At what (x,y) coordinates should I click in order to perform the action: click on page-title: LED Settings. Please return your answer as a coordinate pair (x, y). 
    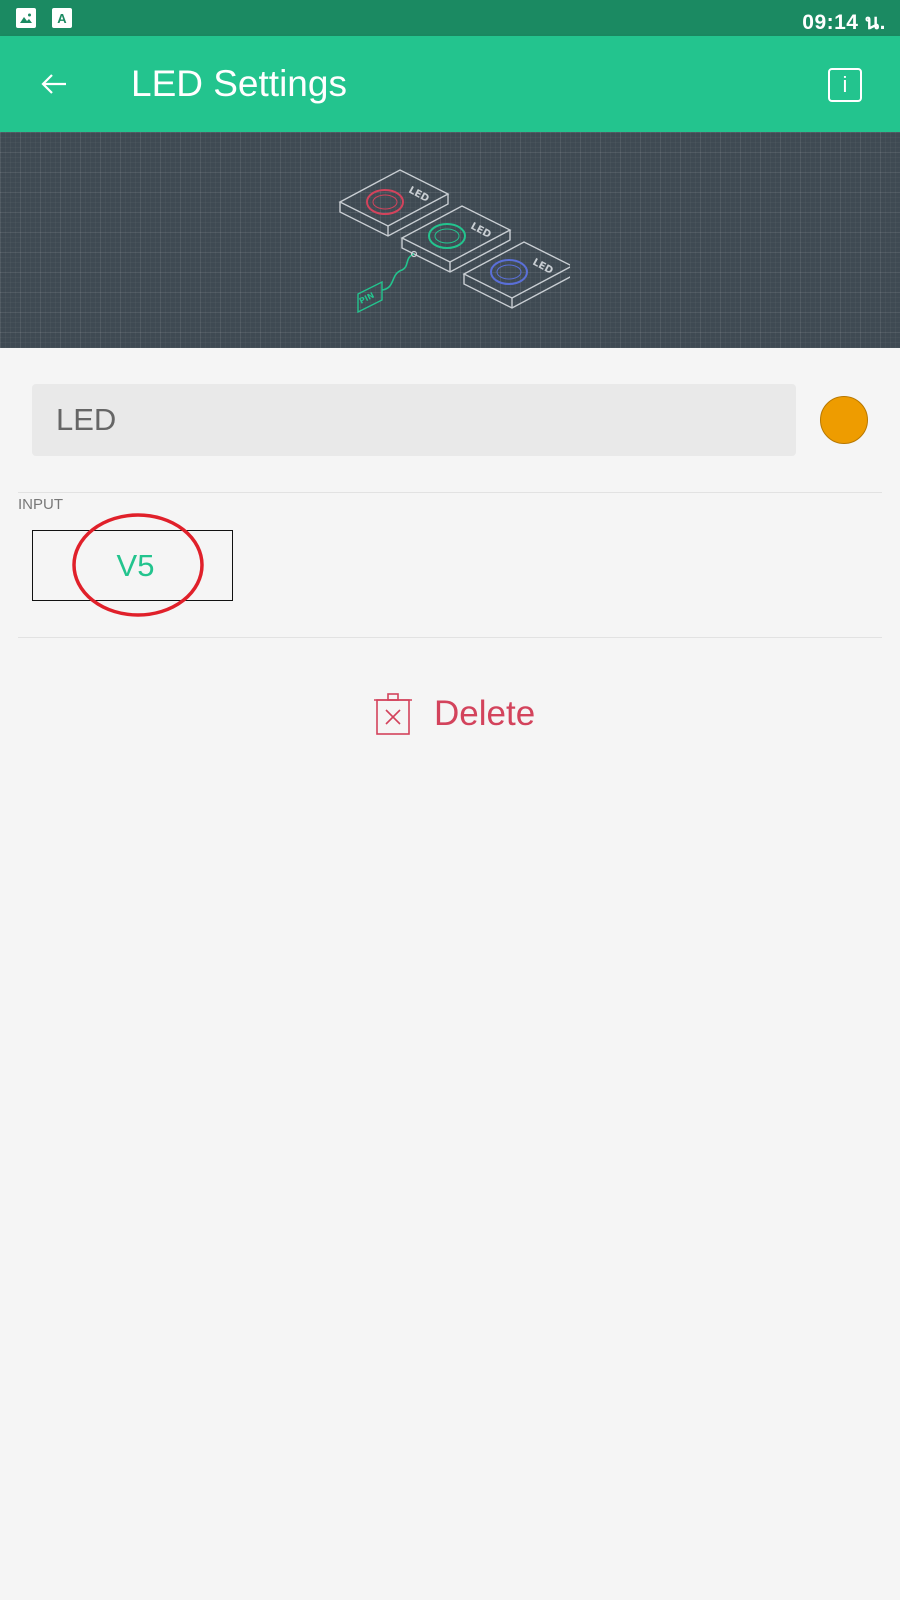
    Looking at the image, I should click on (239, 83).